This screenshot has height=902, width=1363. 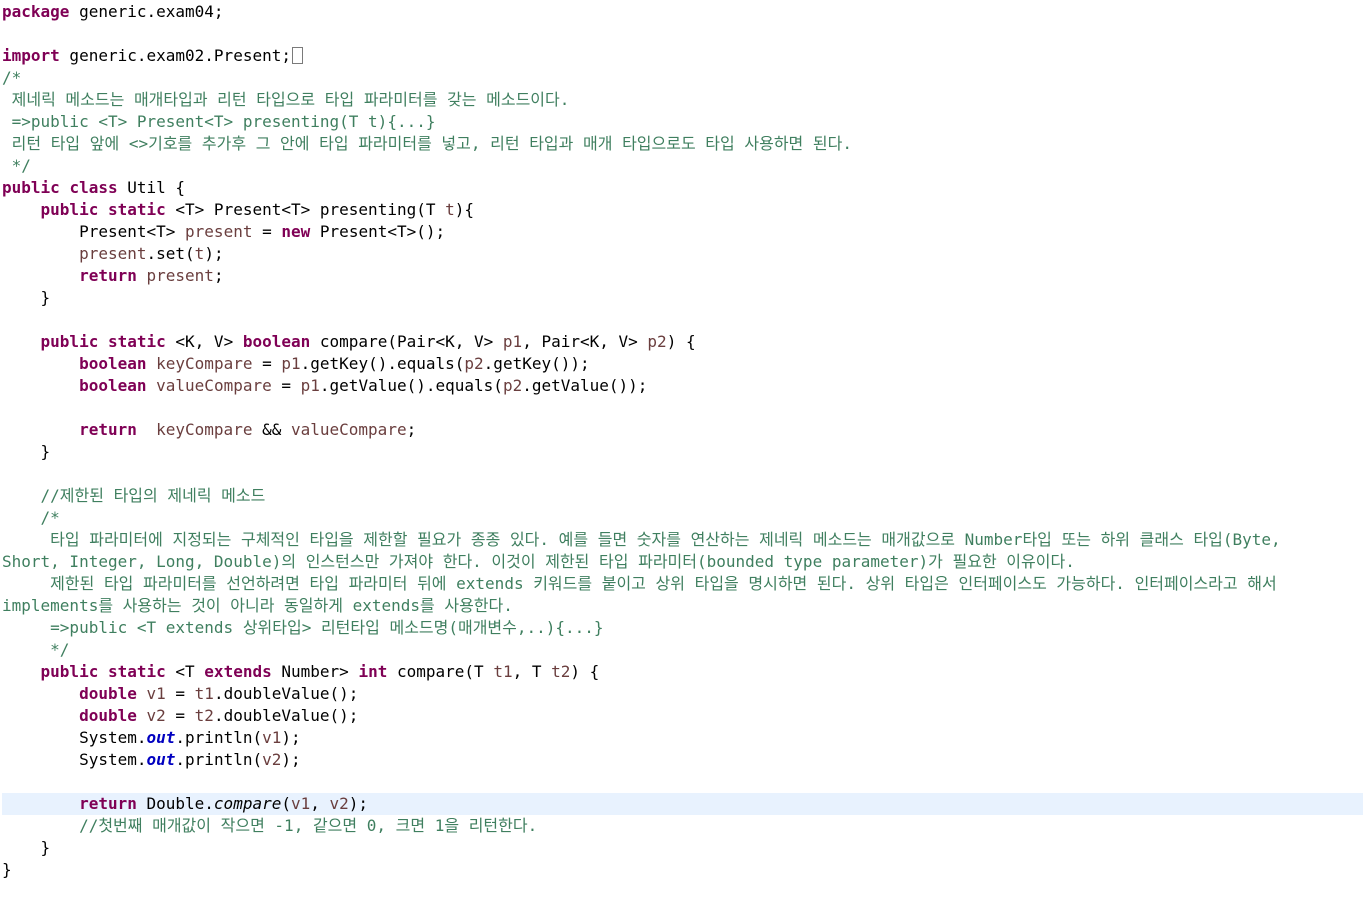 I want to click on code-line: present.set(t);, so click(x=682, y=254).